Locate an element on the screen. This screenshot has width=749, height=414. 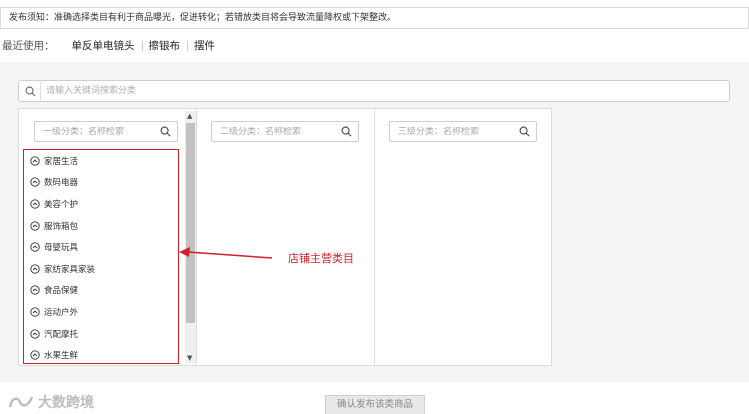
category-item: 食品保健 is located at coordinates (101, 291).